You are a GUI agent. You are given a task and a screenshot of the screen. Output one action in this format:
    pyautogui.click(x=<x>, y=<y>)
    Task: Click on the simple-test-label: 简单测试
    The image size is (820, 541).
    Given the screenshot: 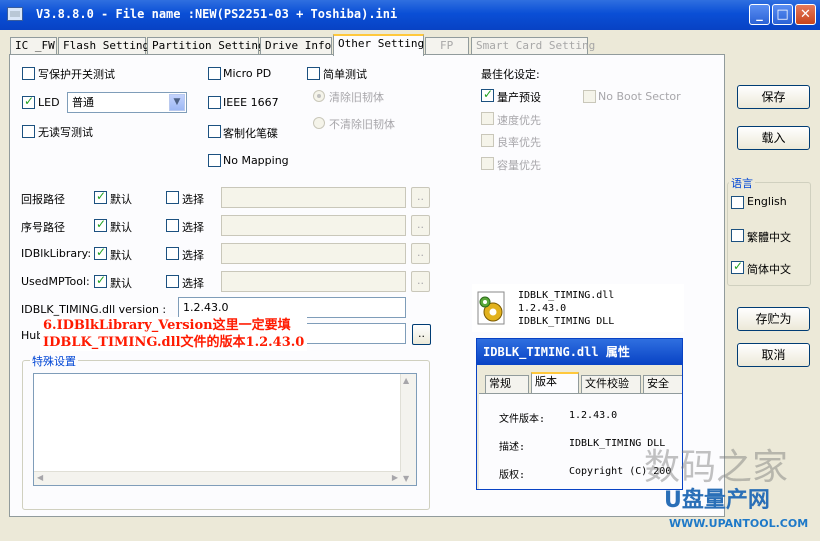 What is the action you would take?
    pyautogui.click(x=345, y=74)
    